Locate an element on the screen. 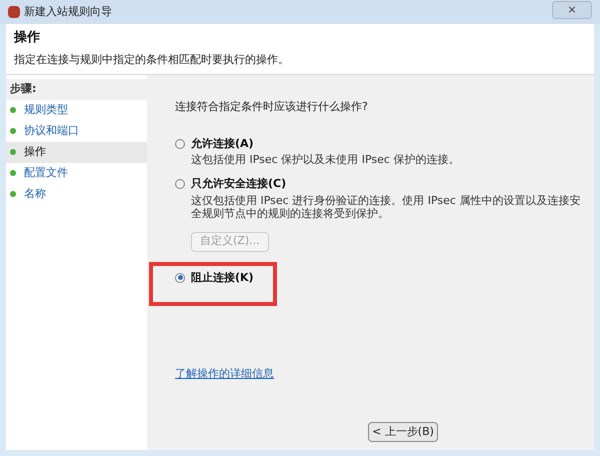  step-item: 规则类型 is located at coordinates (76, 110).